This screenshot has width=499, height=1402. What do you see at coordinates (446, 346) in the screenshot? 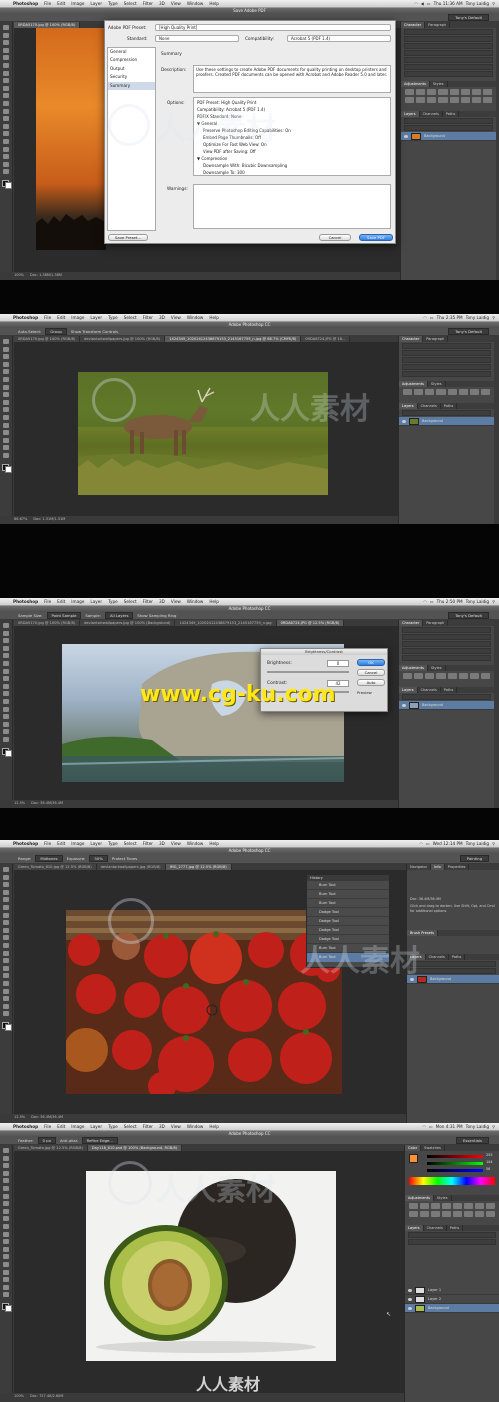
I see `font-family-field` at bounding box center [446, 346].